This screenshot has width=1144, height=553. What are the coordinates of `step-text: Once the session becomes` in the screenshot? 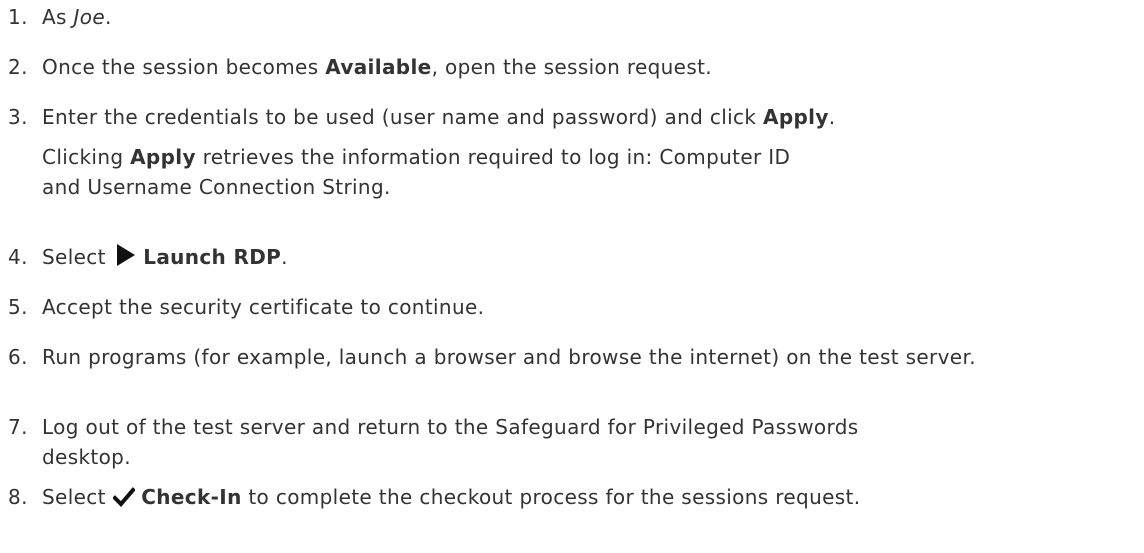 It's located at (184, 67).